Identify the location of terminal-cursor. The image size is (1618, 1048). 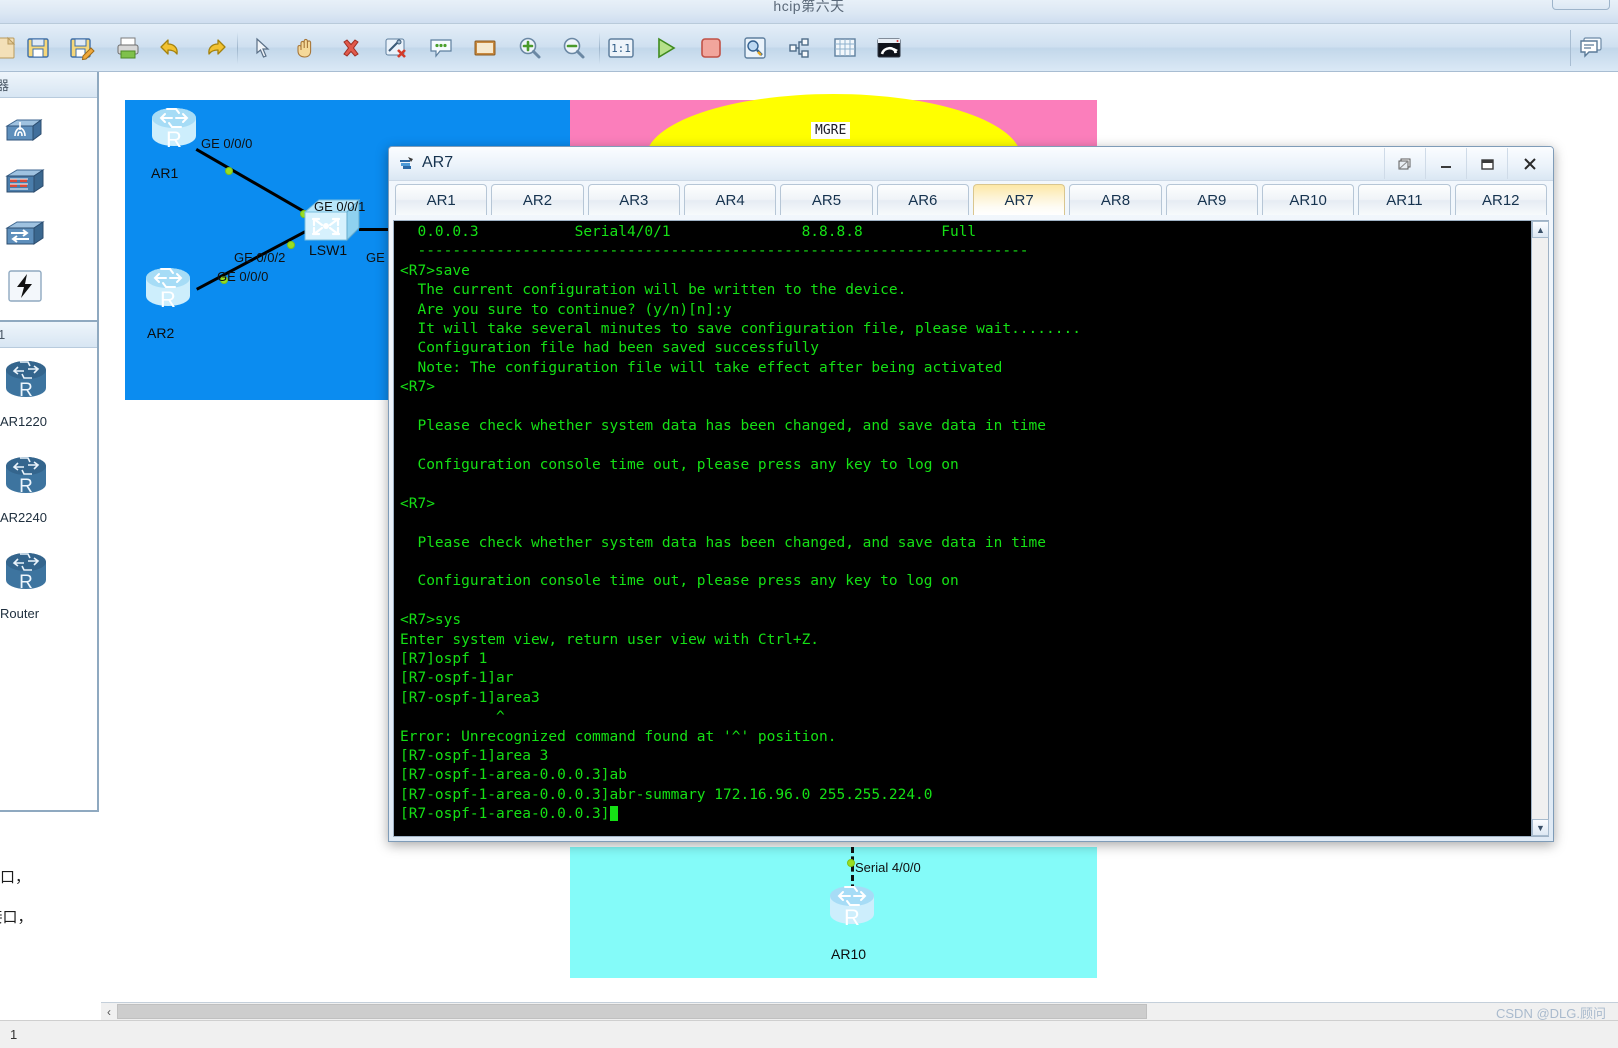
(613, 814).